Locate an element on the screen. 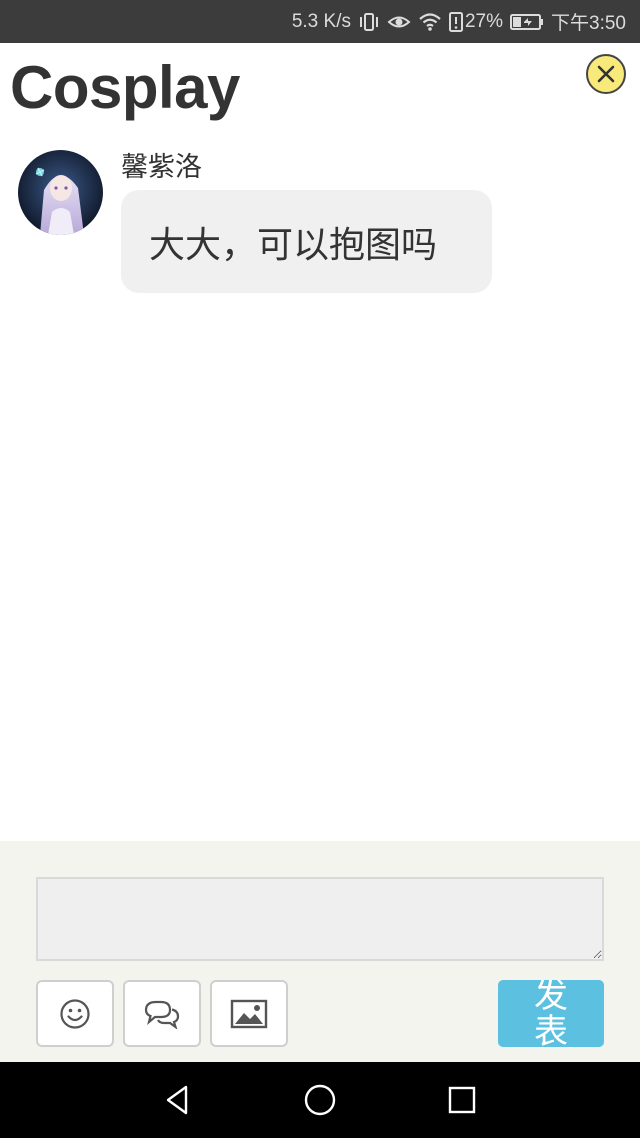 The width and height of the screenshot is (640, 1138). emoji-icon is located at coordinates (75, 1013).